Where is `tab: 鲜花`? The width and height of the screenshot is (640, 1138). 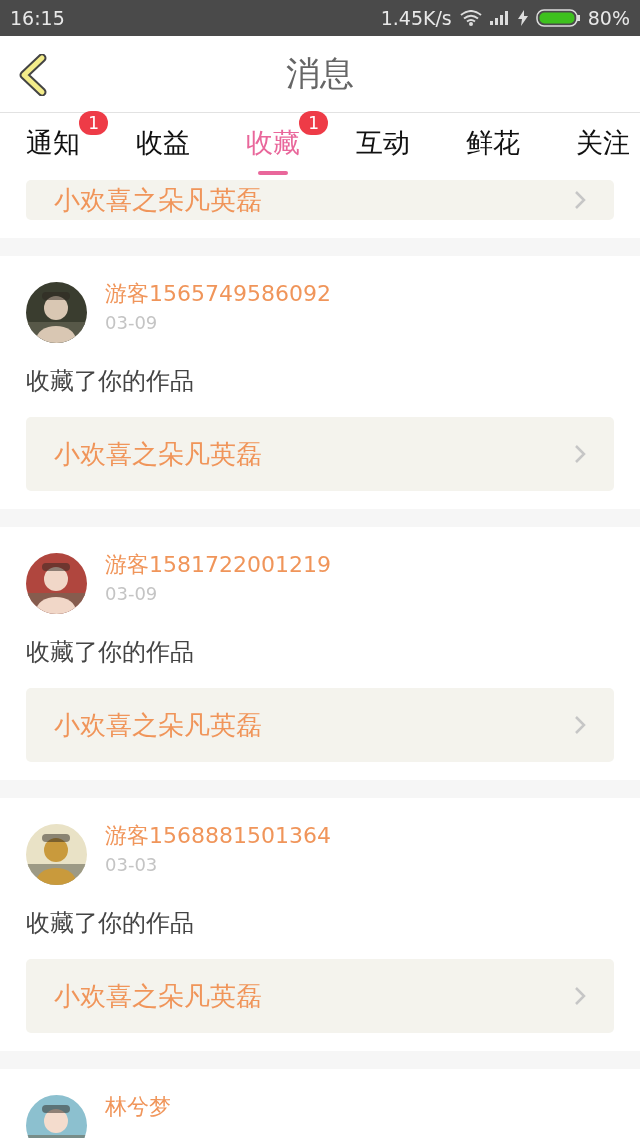
tab: 鲜花 is located at coordinates (493, 146).